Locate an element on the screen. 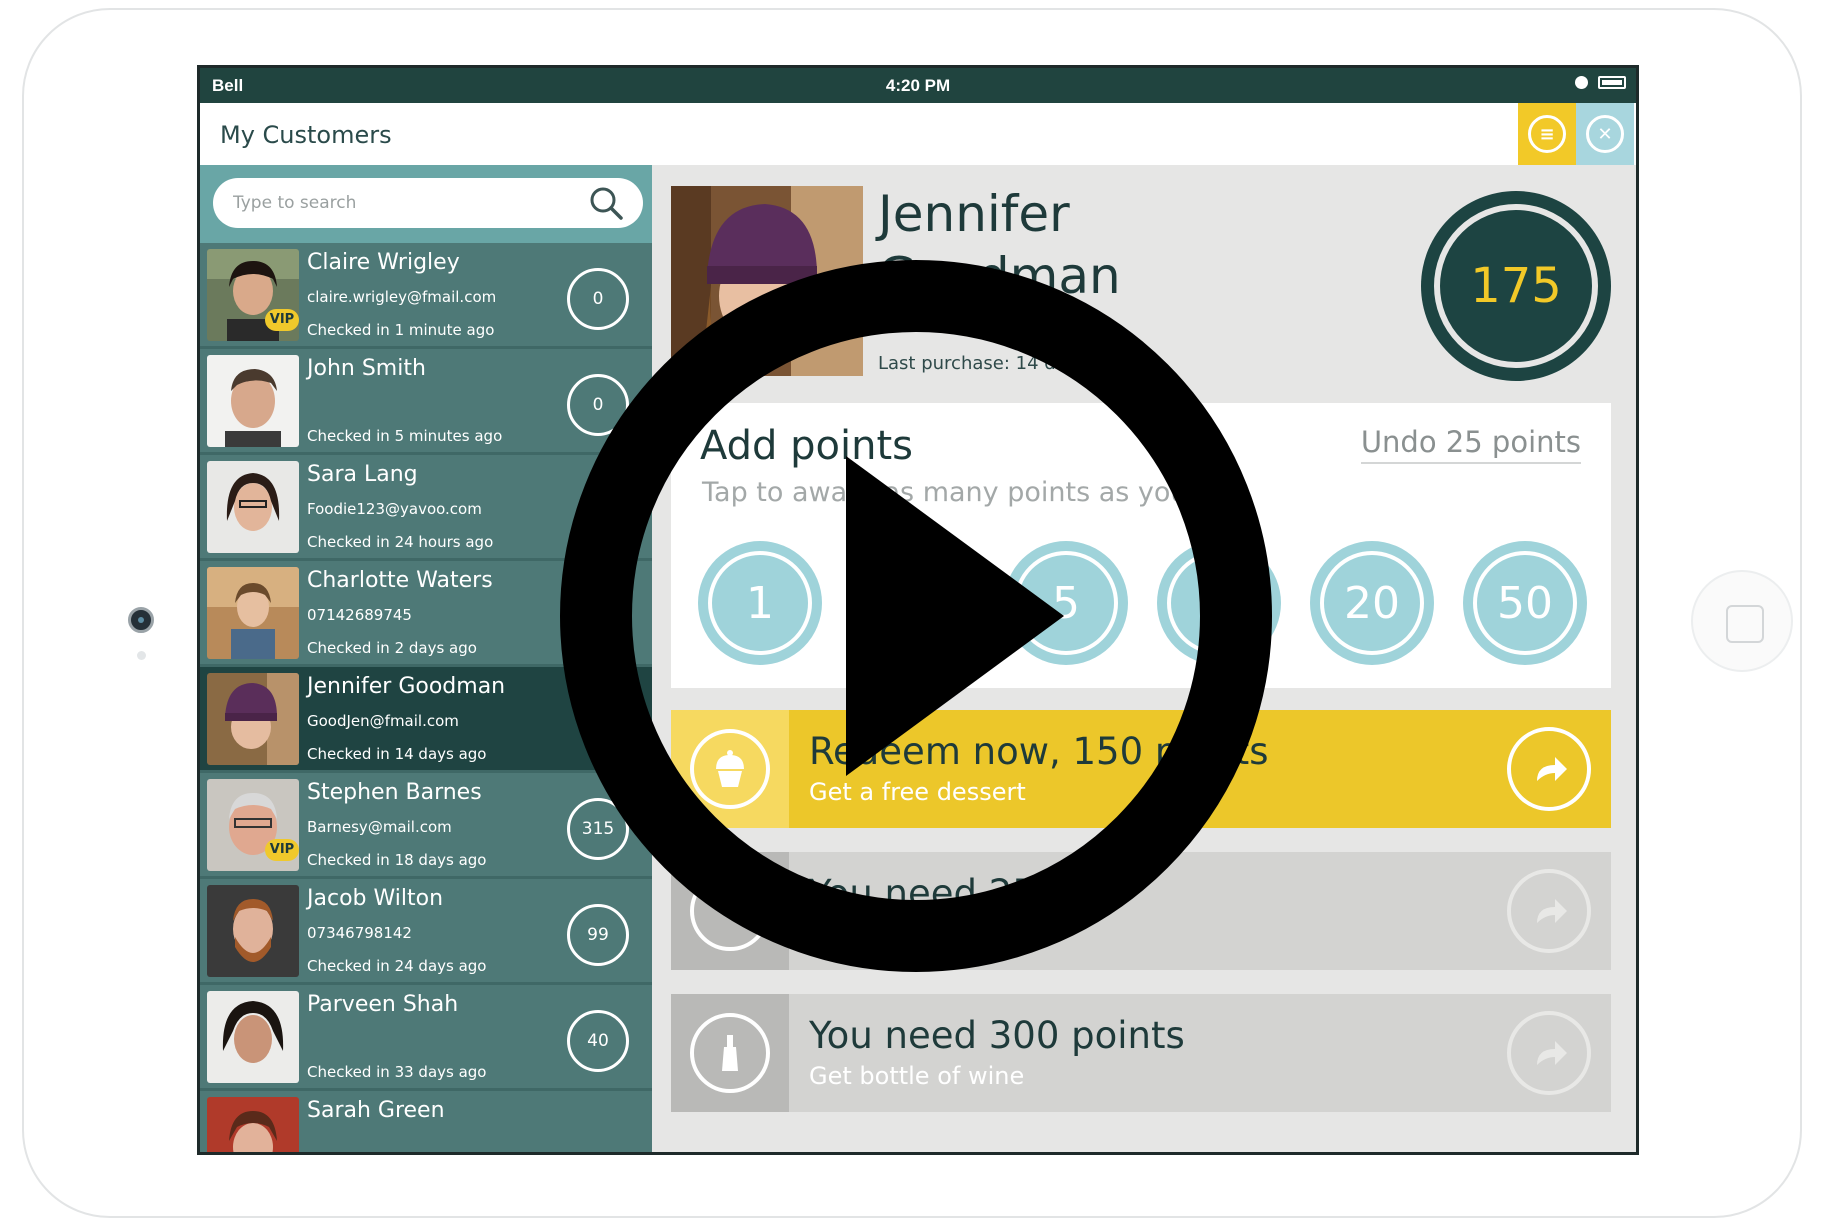 The height and width of the screenshot is (1218, 1825). status-bar: Bell 4:20 PM is located at coordinates (918, 85).